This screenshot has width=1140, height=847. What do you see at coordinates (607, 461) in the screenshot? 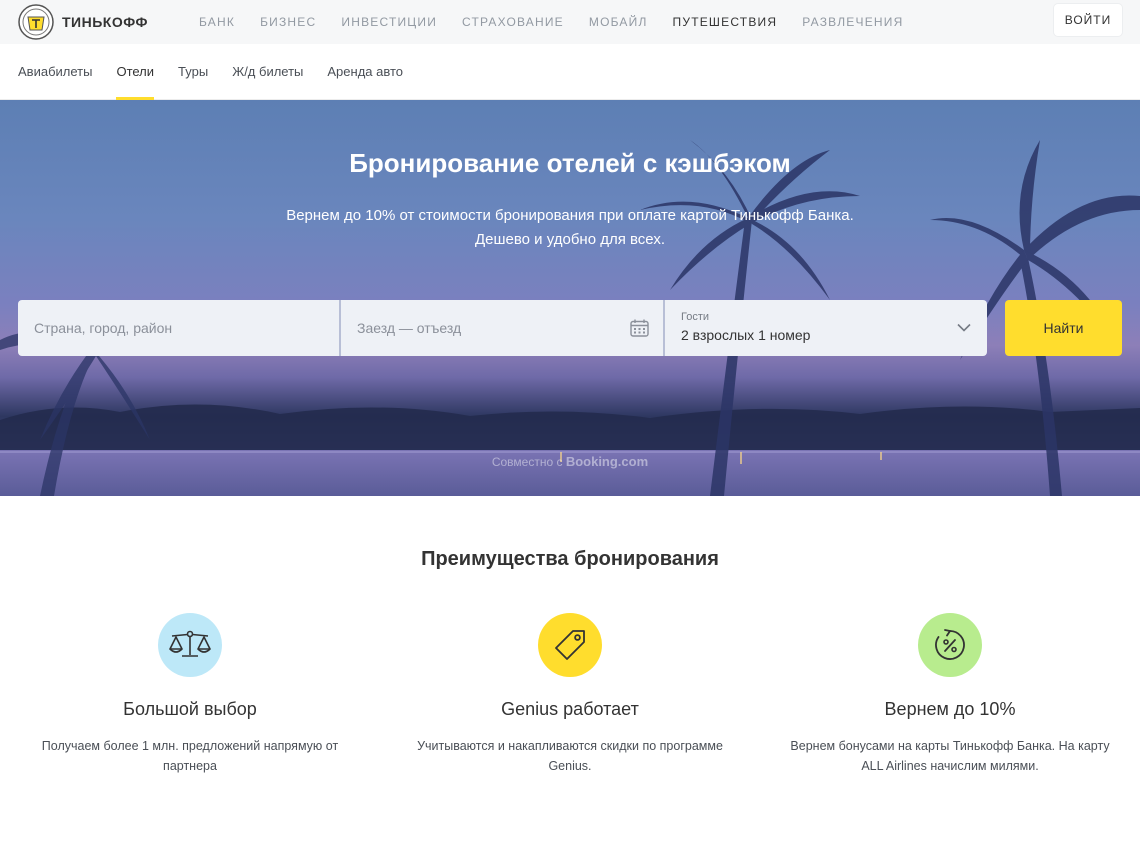
I see `partner-name: Booking.com` at bounding box center [607, 461].